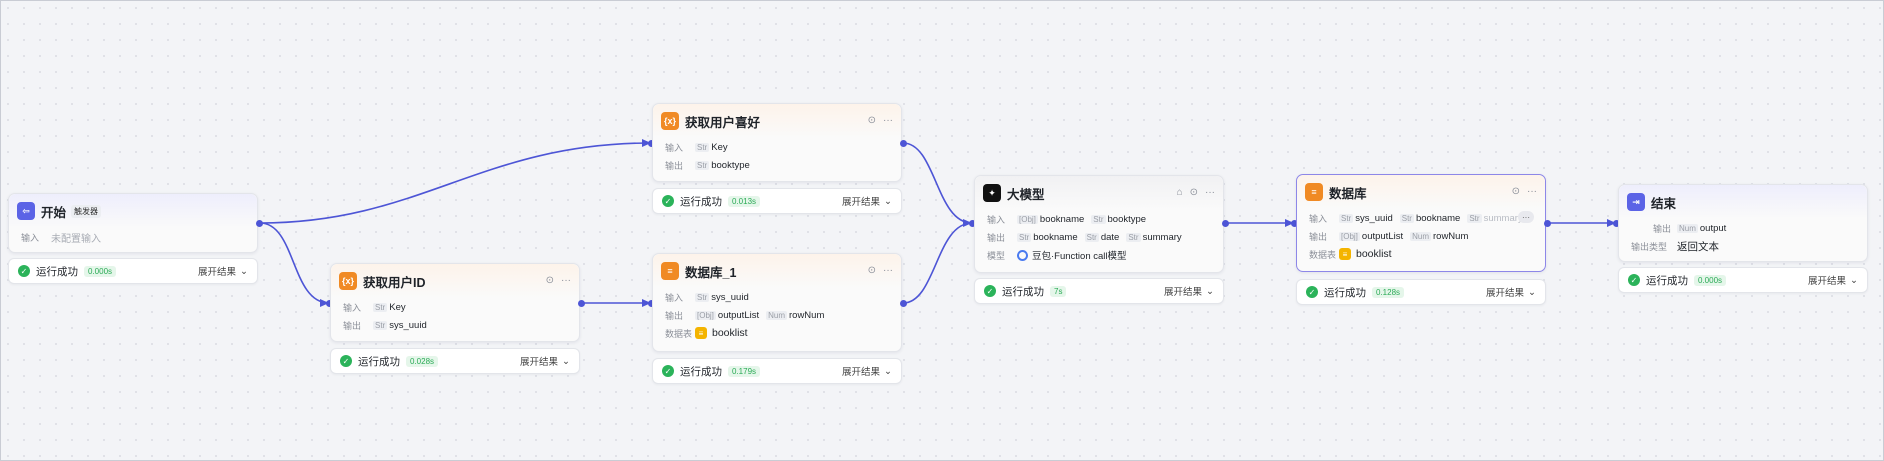 The height and width of the screenshot is (461, 1884). What do you see at coordinates (937, 263) in the screenshot?
I see `edge-db1-to-llm` at bounding box center [937, 263].